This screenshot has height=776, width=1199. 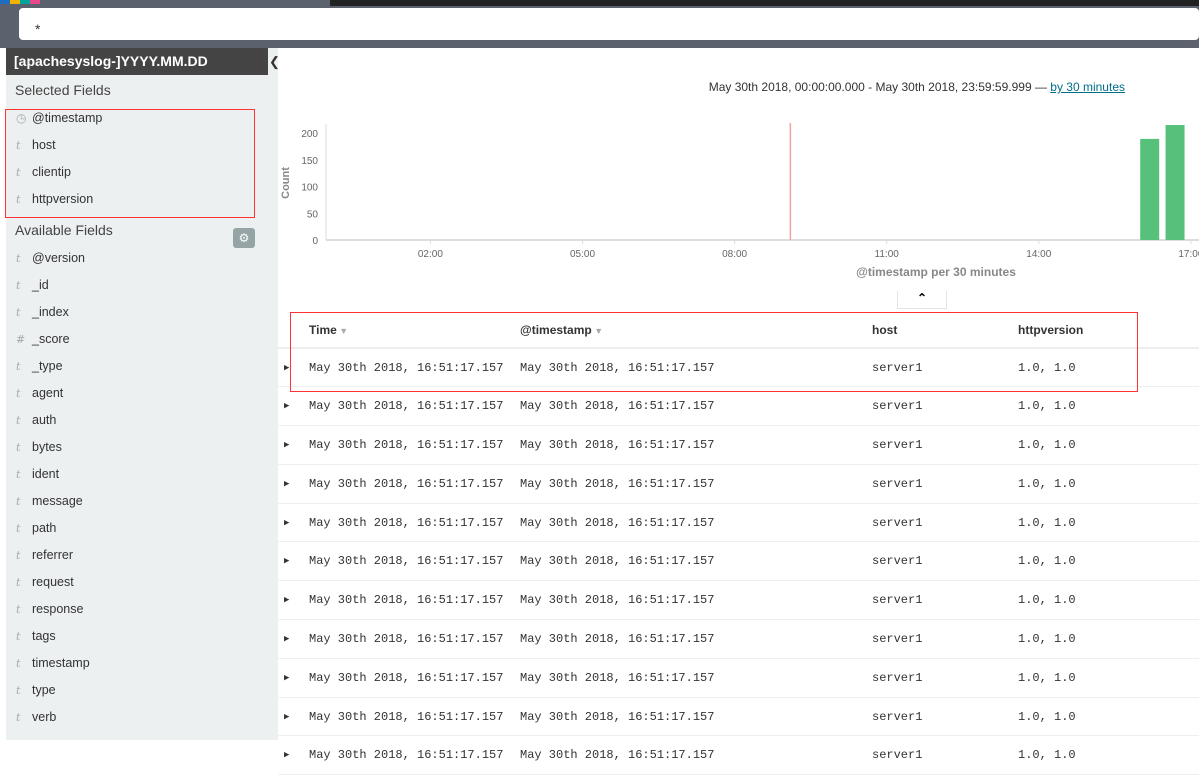 What do you see at coordinates (414, 330) in the screenshot?
I see `column-header: Time ▼` at bounding box center [414, 330].